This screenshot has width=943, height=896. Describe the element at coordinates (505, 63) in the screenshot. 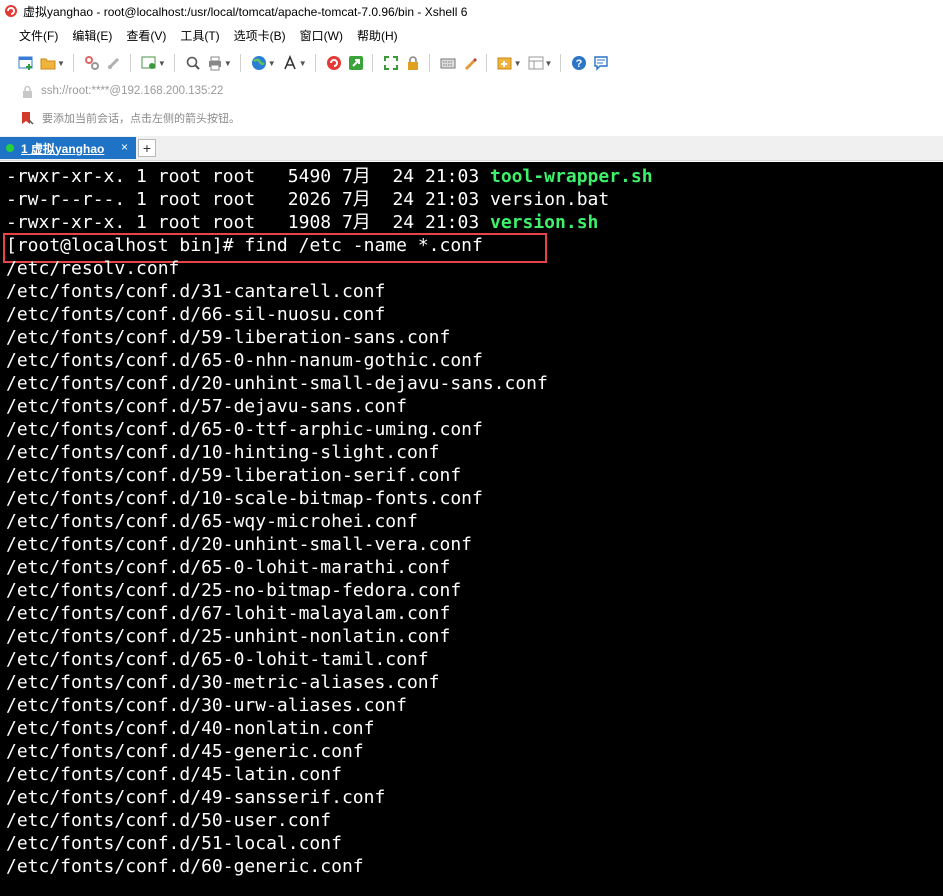

I see `new-tab-icon` at that location.